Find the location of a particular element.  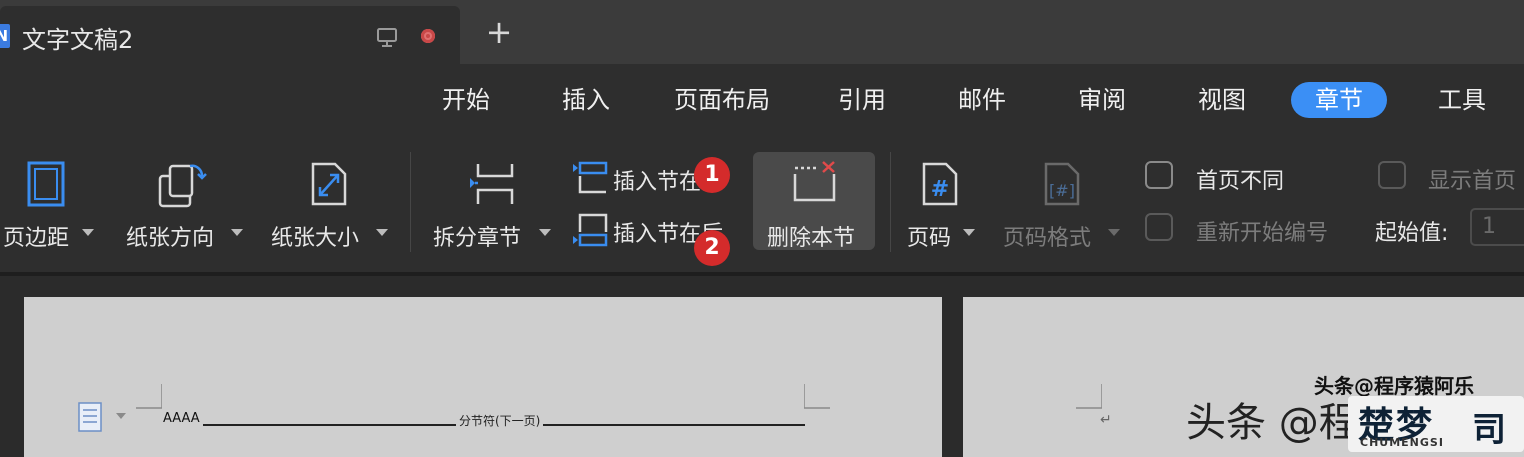

writer-app-icon: N is located at coordinates (5, 36).